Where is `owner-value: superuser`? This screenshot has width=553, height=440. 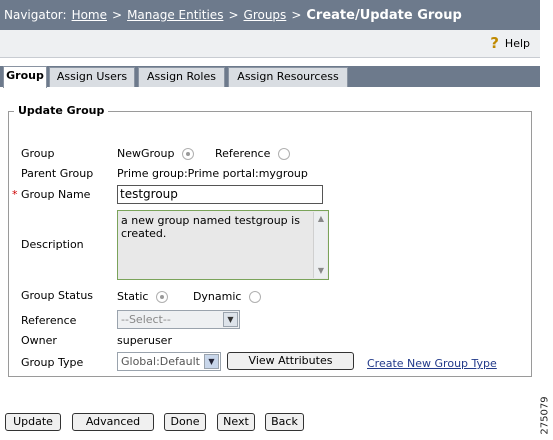 owner-value: superuser is located at coordinates (144, 340).